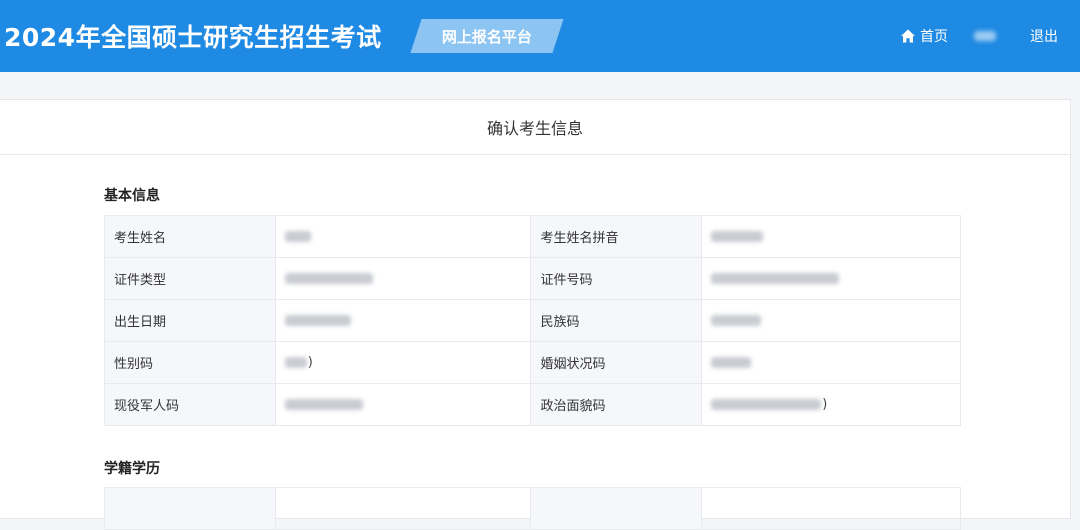  I want to click on table-row: 出生日期 民族码, so click(532, 320).